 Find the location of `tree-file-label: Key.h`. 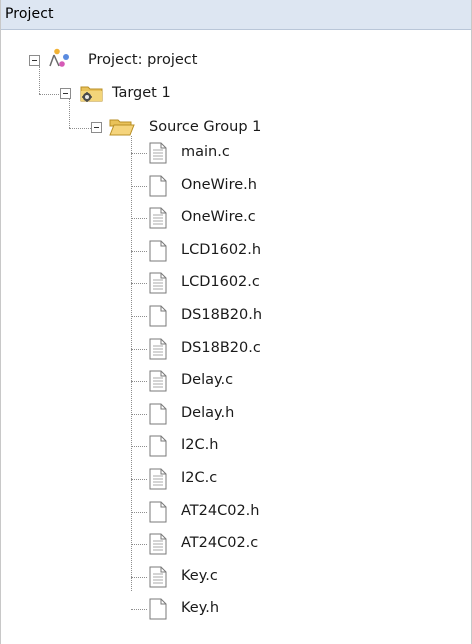

tree-file-label: Key.h is located at coordinates (200, 608).